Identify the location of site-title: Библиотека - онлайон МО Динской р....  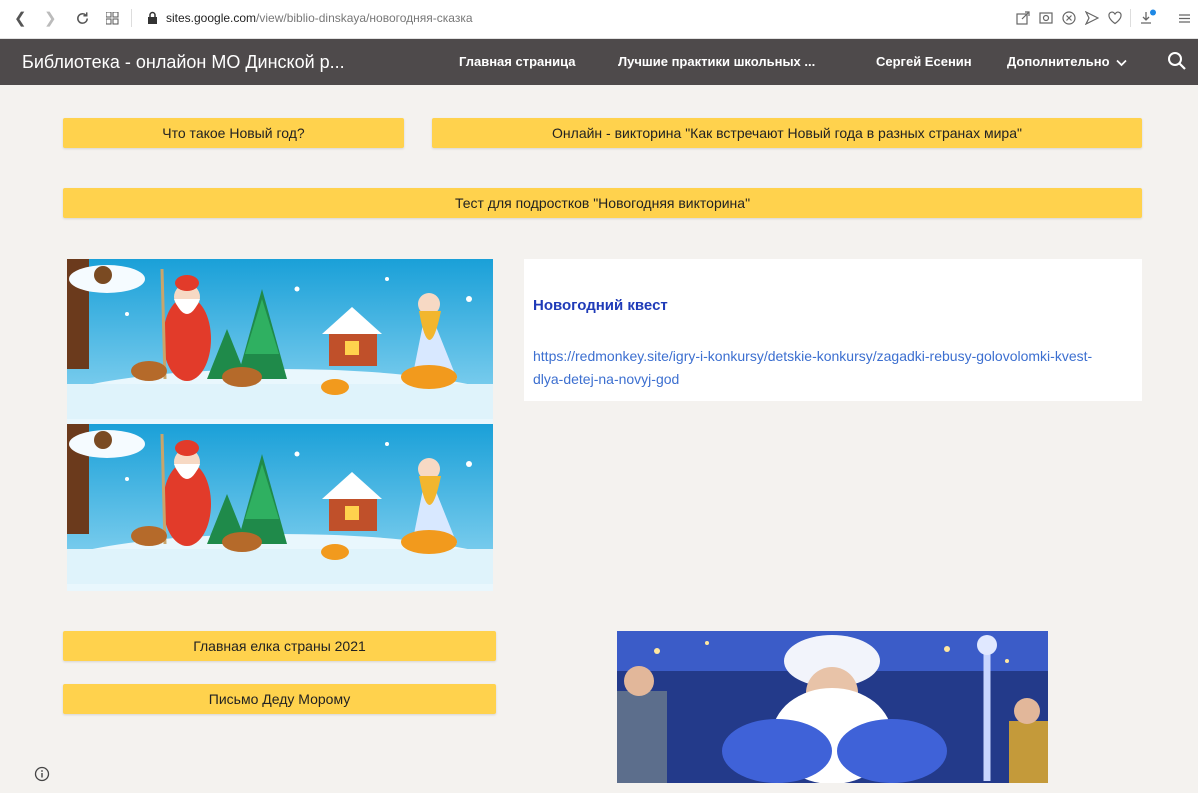
(183, 62).